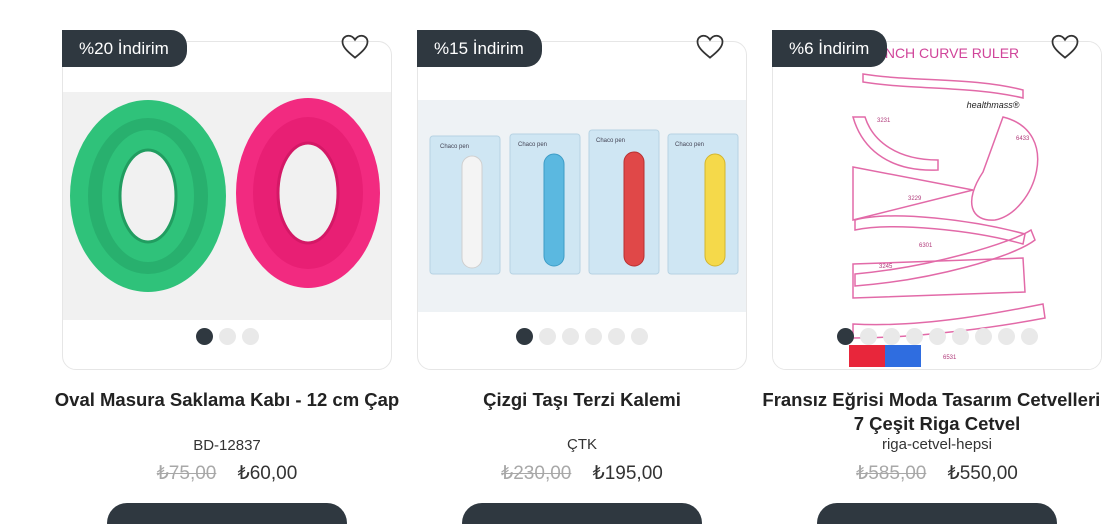 The image size is (1102, 524). What do you see at coordinates (891, 473) in the screenshot?
I see `old-price: ₺585,00` at bounding box center [891, 473].